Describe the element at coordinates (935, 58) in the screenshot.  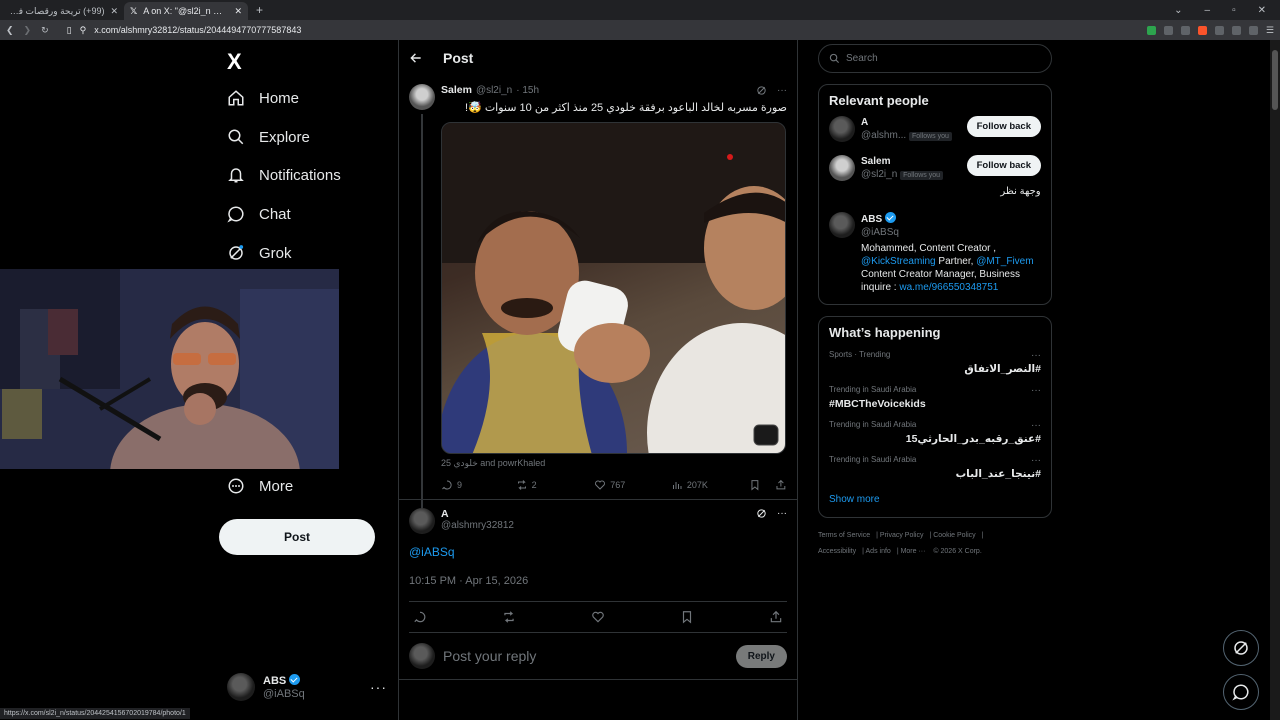
I see `search-input: Search` at that location.